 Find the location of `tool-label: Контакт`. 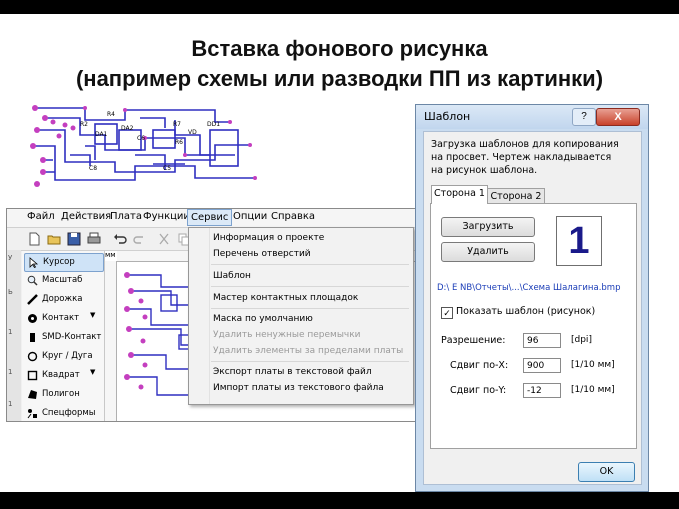

tool-label: Контакт is located at coordinates (61, 318).